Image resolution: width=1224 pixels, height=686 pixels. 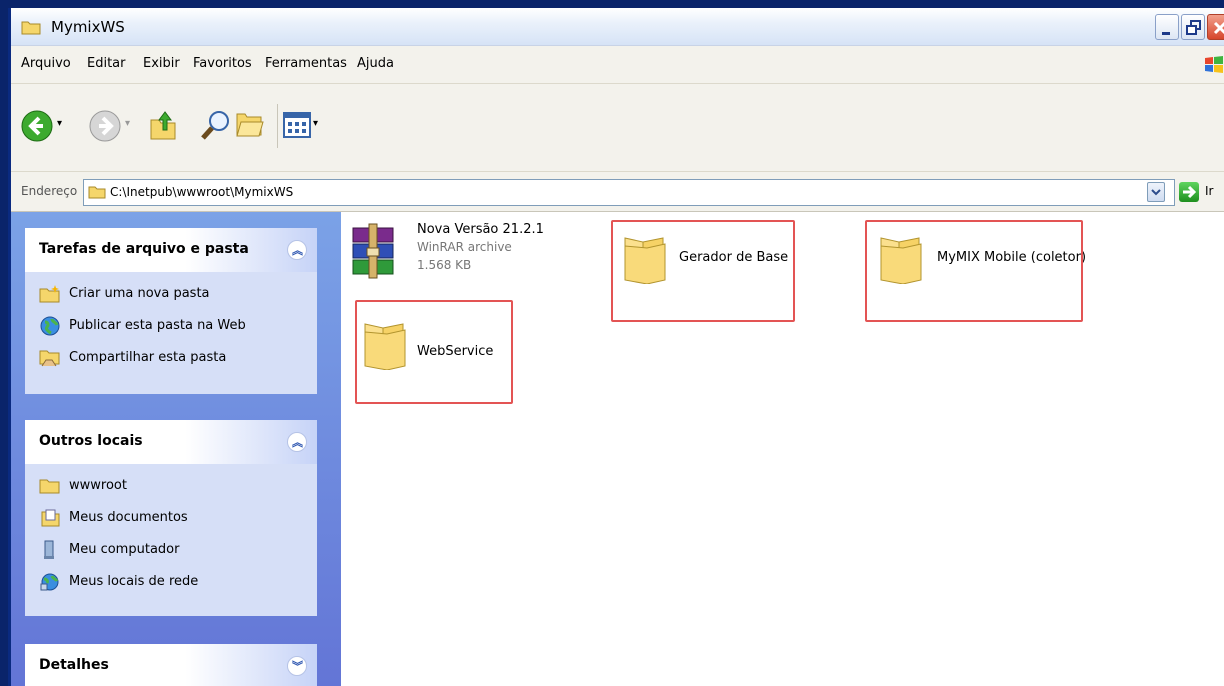 I want to click on place-network: Meus locais de rede, so click(x=171, y=588).